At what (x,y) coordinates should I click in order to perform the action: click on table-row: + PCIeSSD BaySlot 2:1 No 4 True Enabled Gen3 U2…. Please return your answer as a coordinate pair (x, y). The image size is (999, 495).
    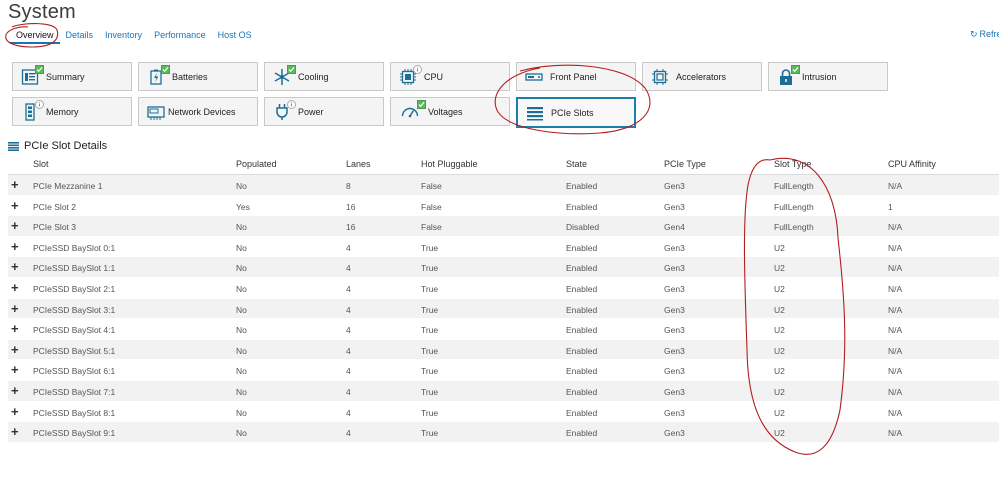
    Looking at the image, I should click on (503, 288).